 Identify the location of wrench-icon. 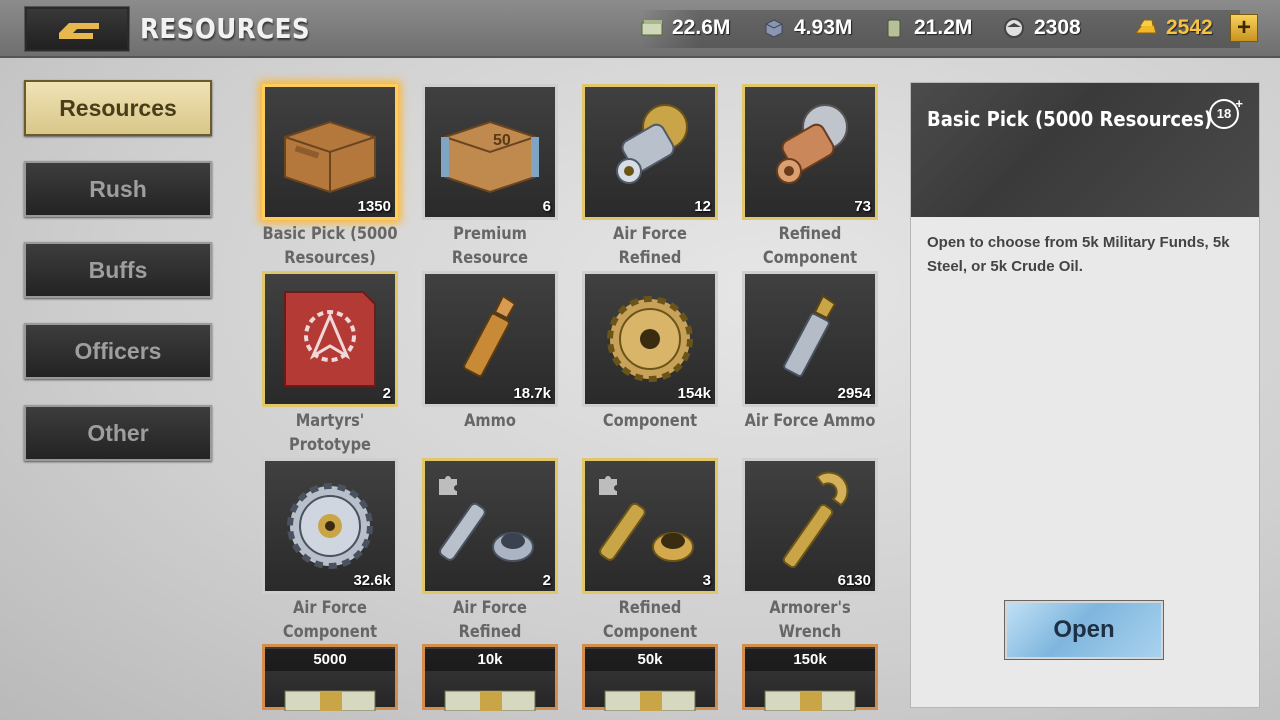
(815, 520).